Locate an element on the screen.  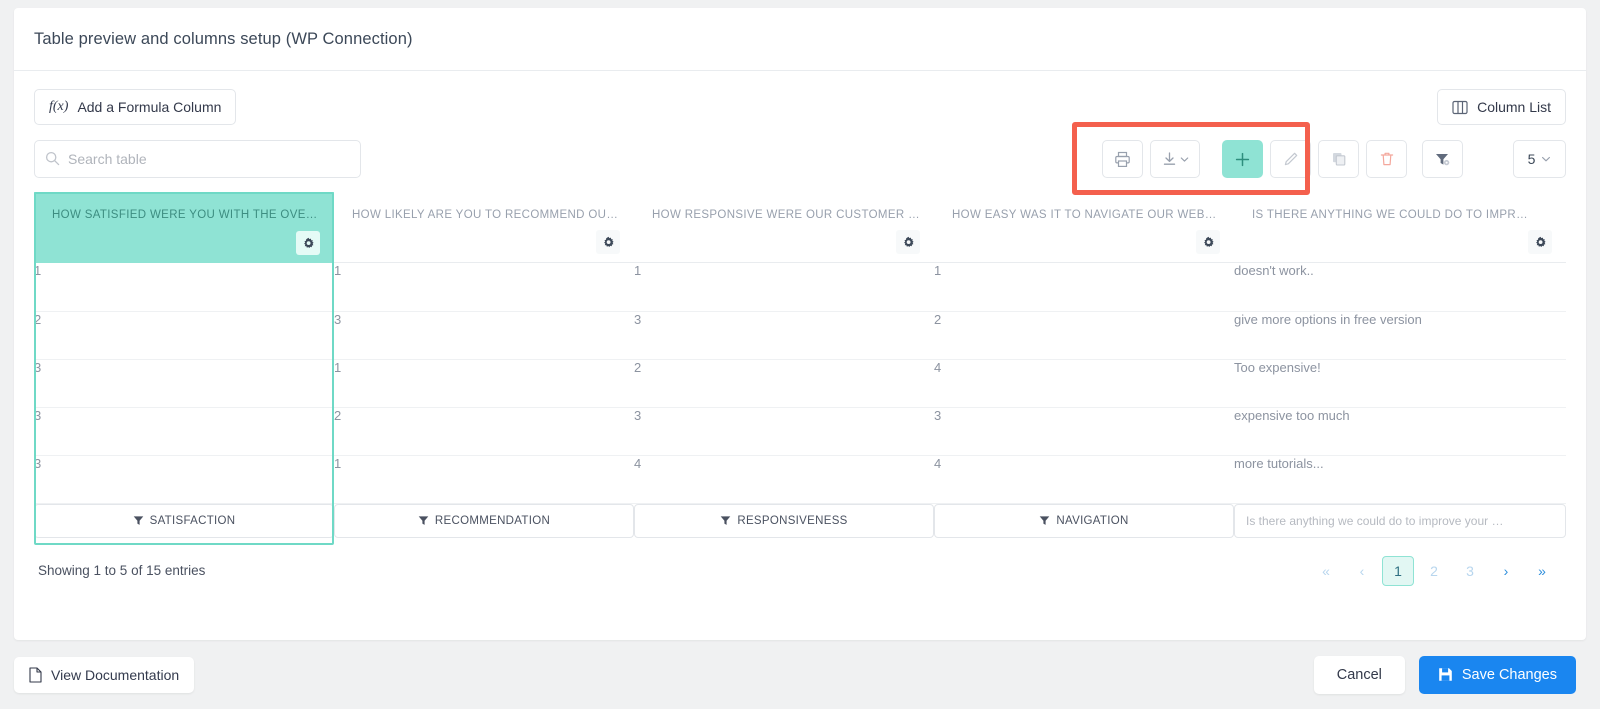
filter-cell-3: NAVIGATION is located at coordinates (1084, 520).